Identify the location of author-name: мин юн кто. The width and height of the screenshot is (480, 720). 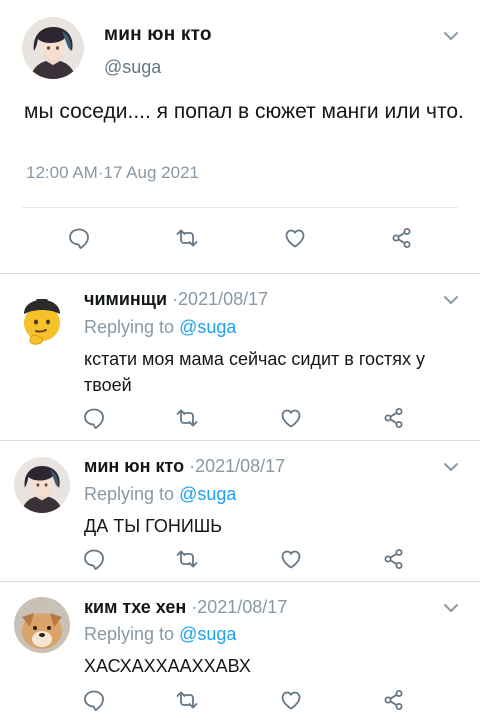
(158, 35).